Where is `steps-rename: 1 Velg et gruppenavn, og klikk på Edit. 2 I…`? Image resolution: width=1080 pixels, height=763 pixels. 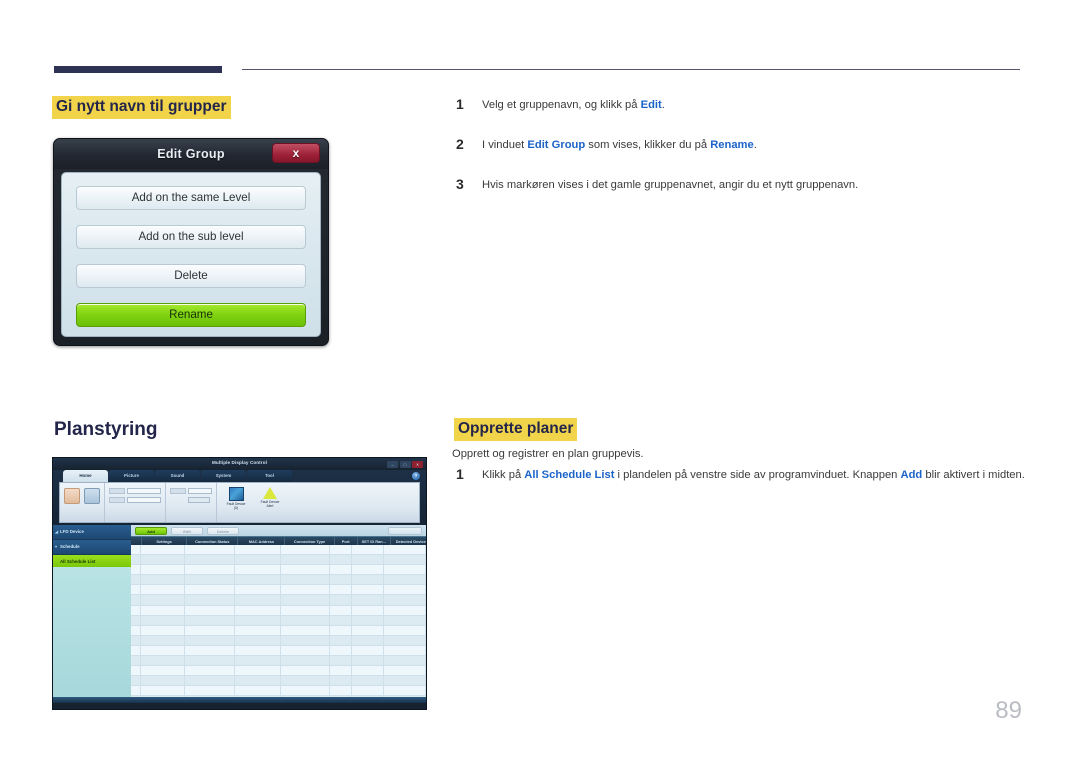 steps-rename: 1 Velg et gruppenavn, og klikk på Edit. 2 I… is located at coordinates (742, 146).